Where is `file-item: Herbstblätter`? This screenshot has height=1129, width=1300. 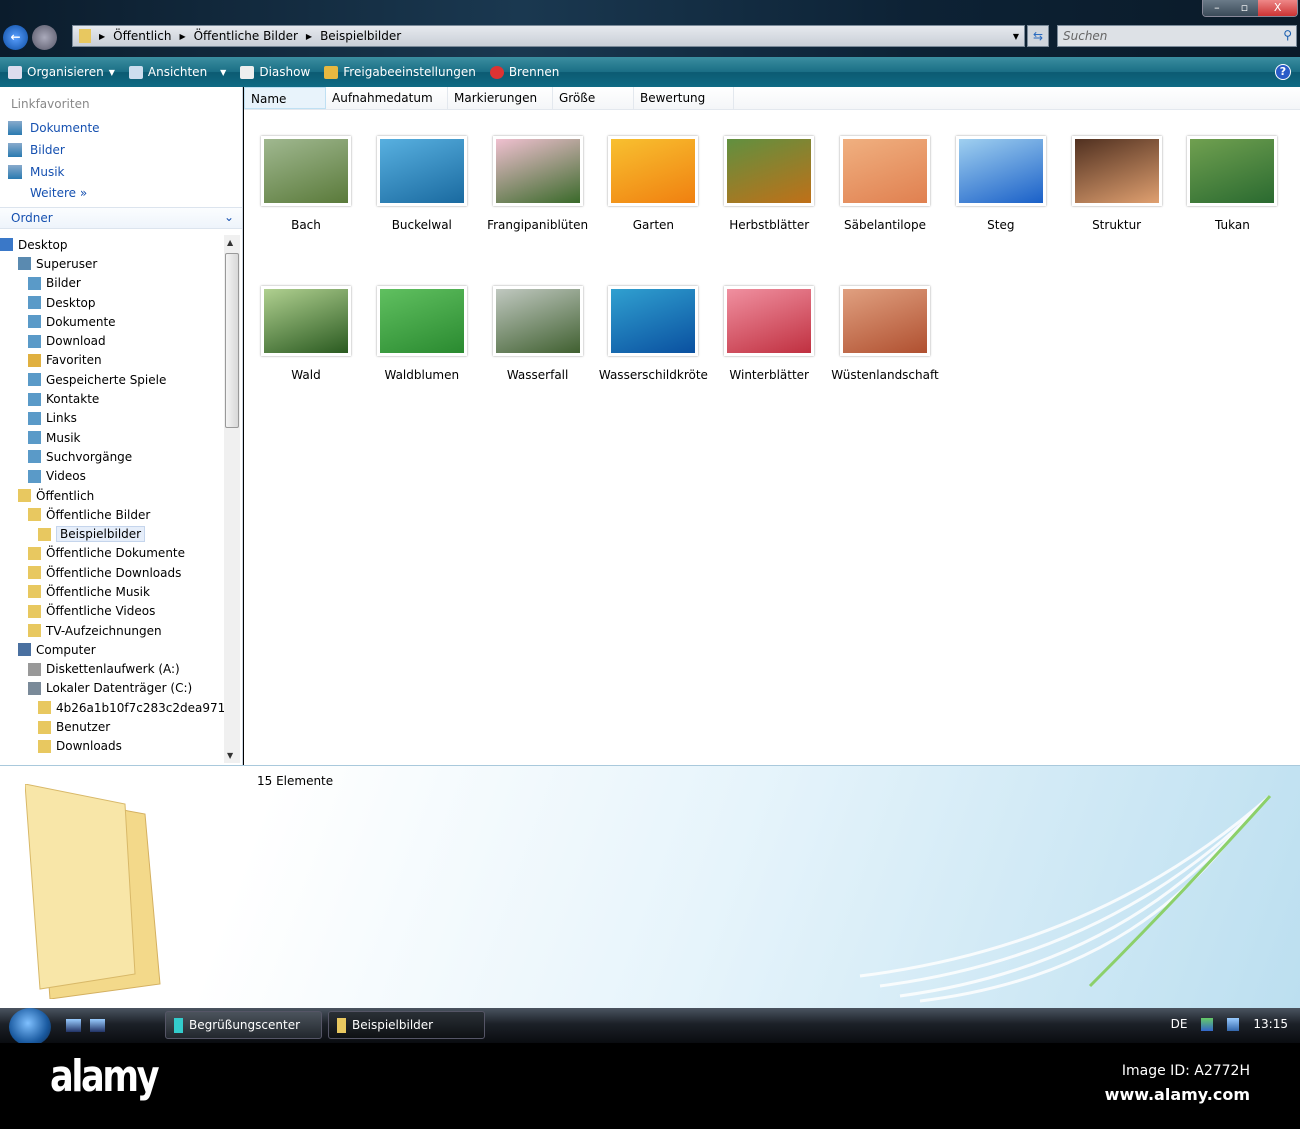 file-item: Herbstblätter is located at coordinates (769, 184).